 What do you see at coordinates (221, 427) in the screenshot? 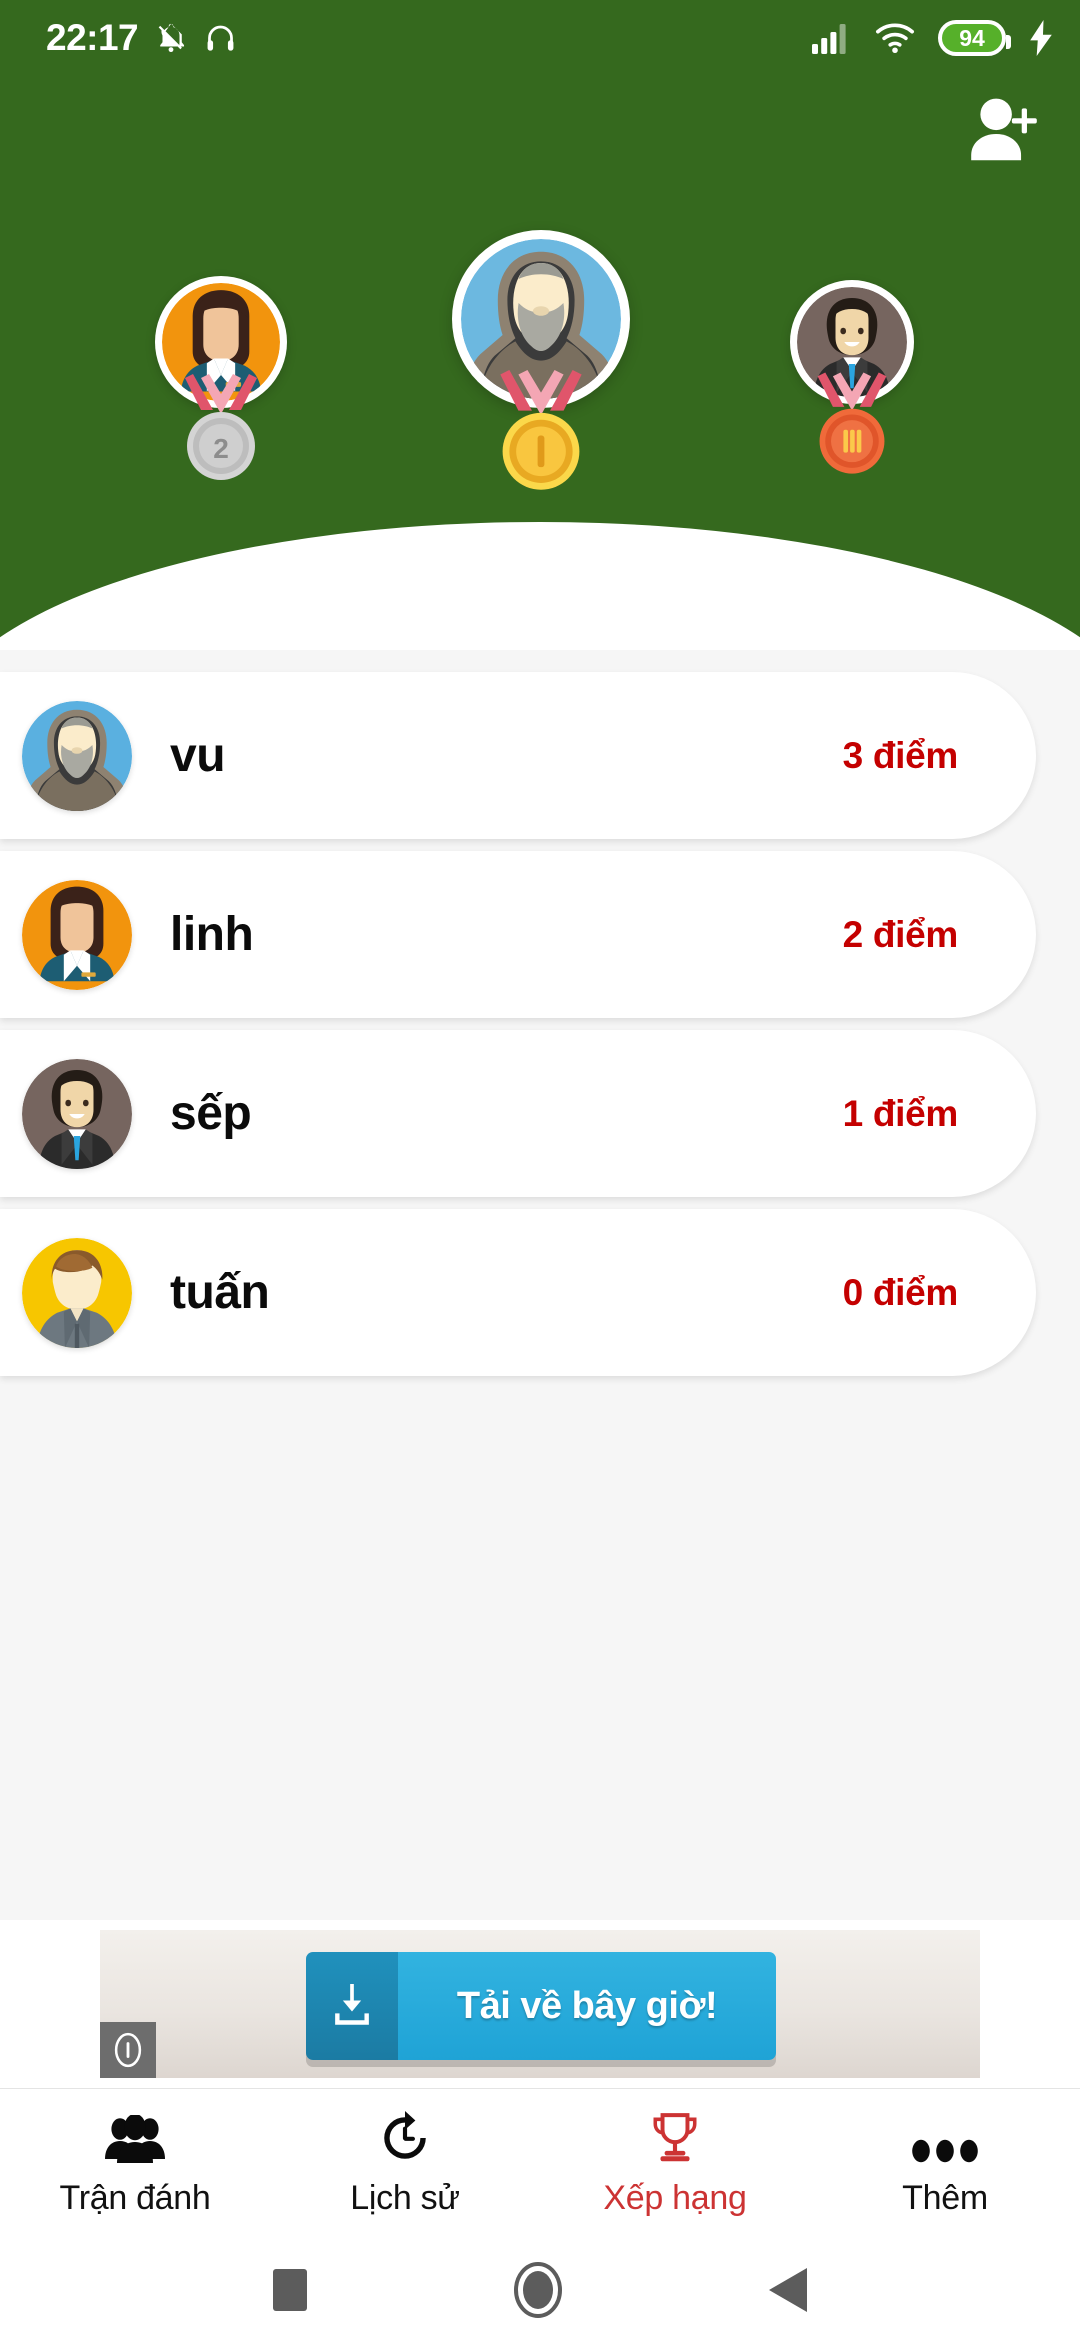
I see `medal-silver-icon: 2` at bounding box center [221, 427].